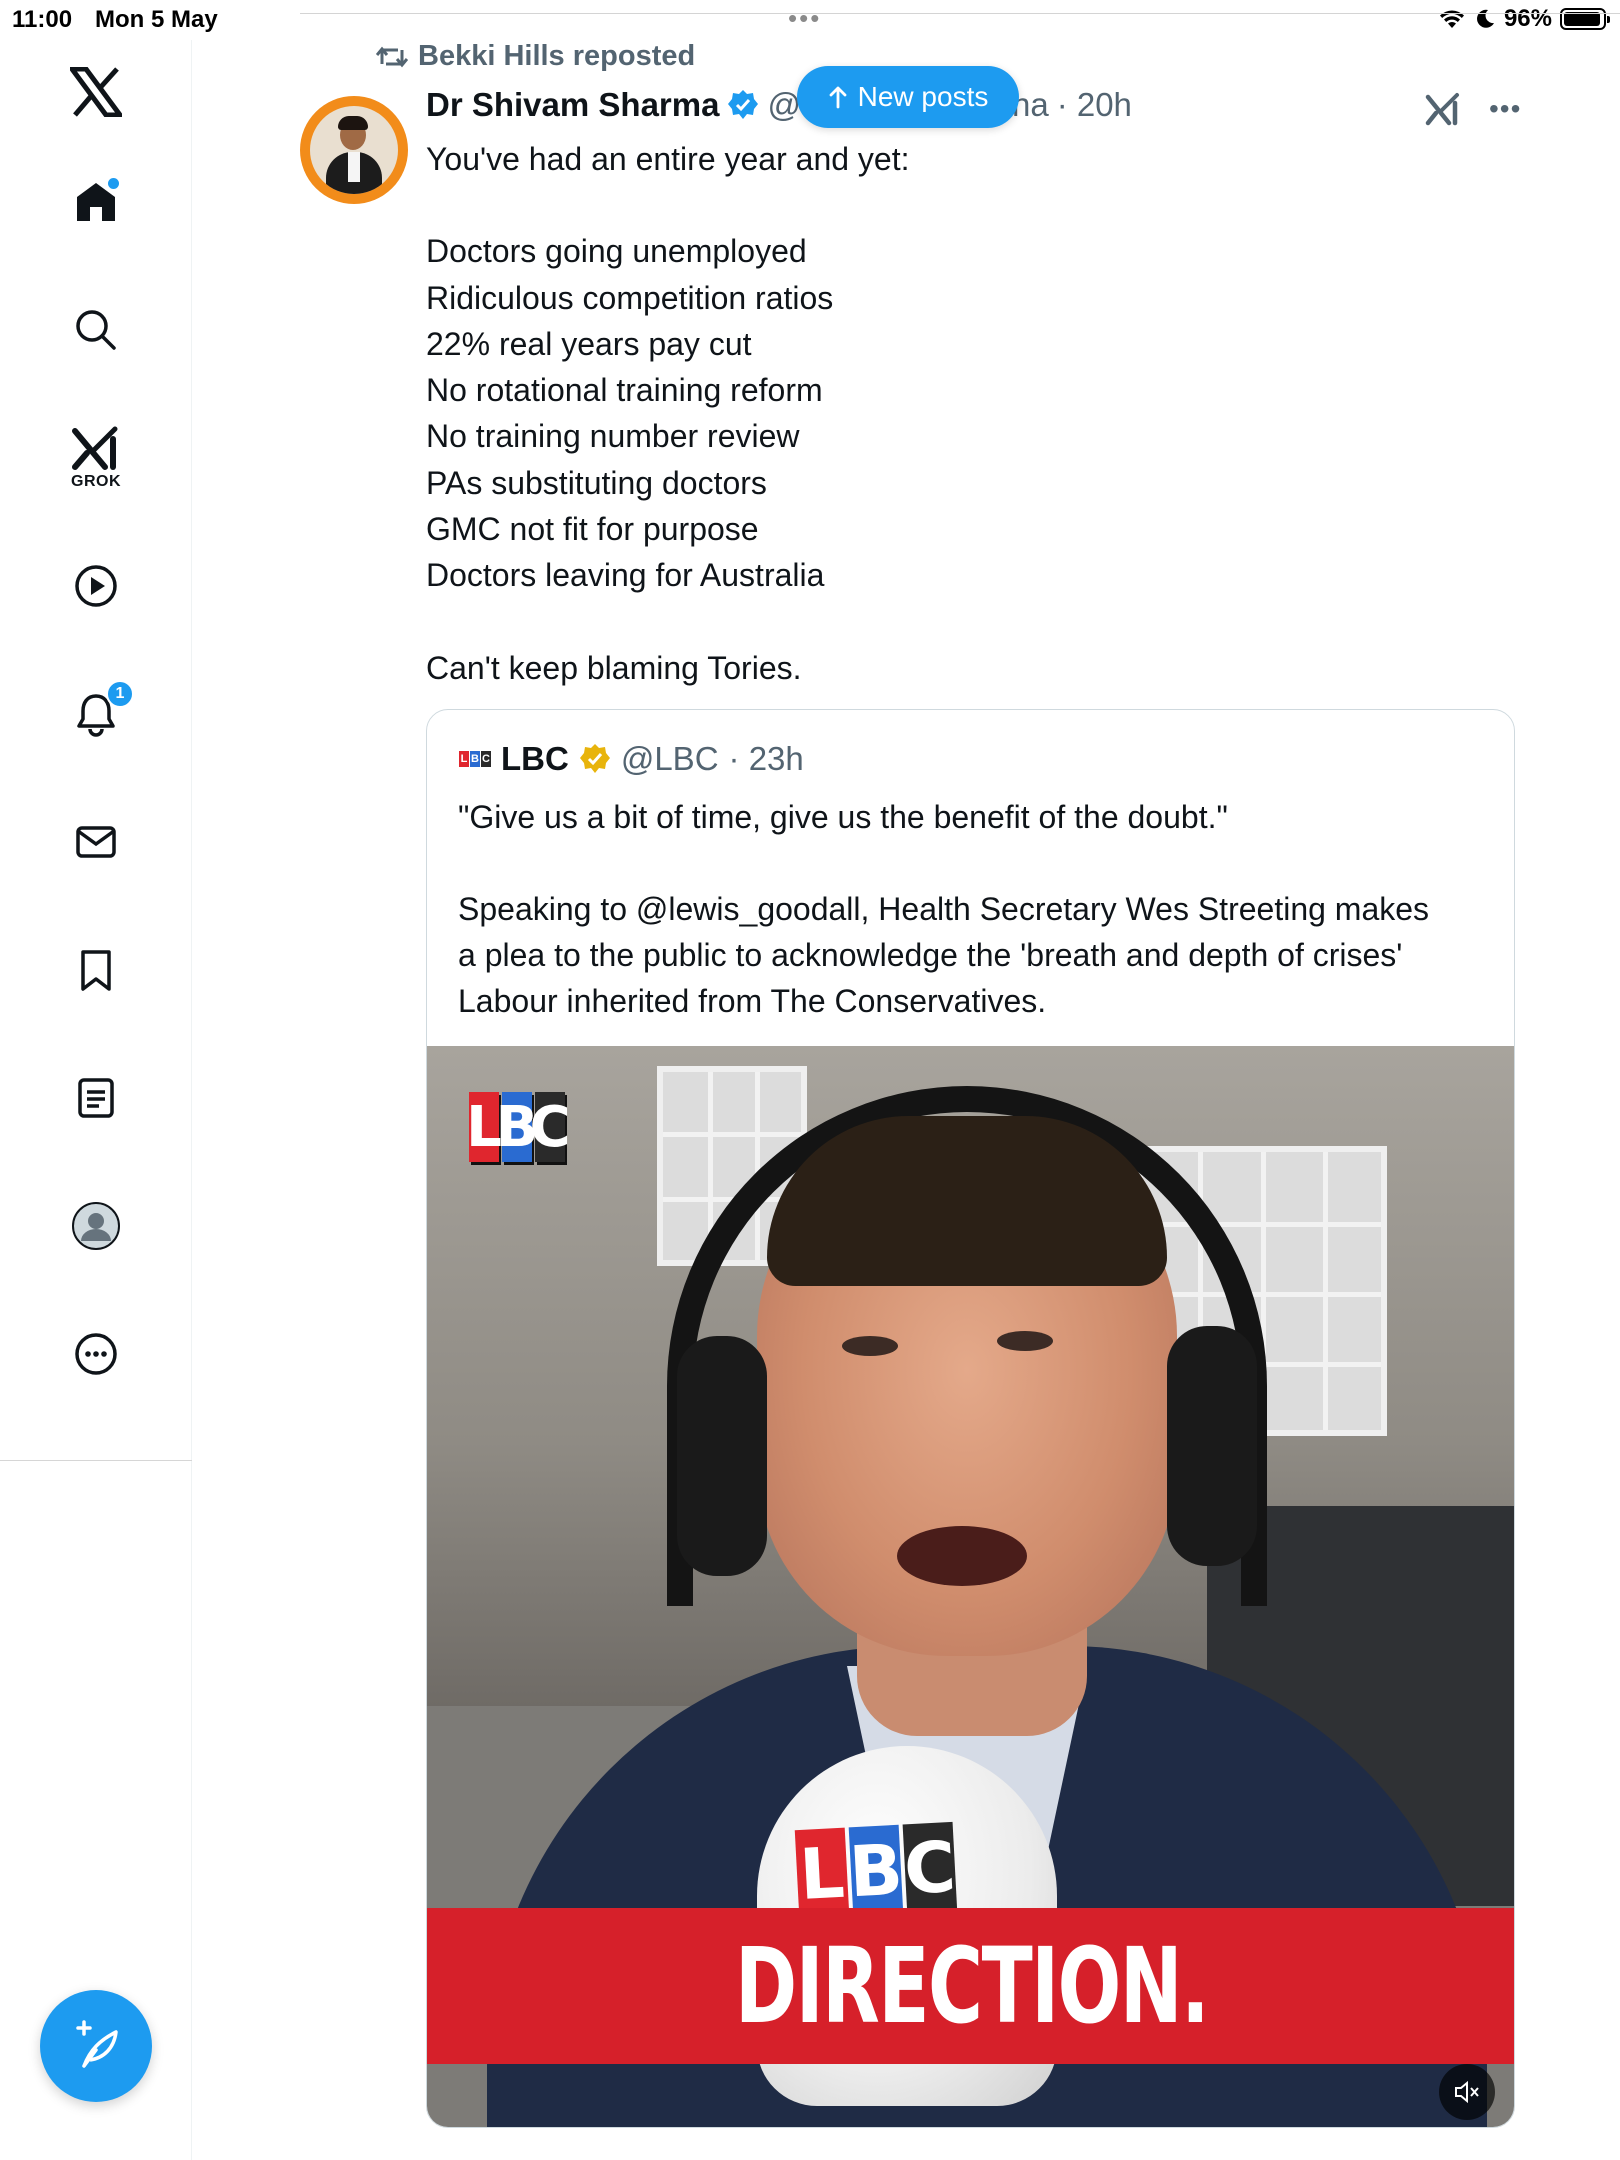  Describe the element at coordinates (967, 1201) in the screenshot. I see `video-person-hair` at that location.